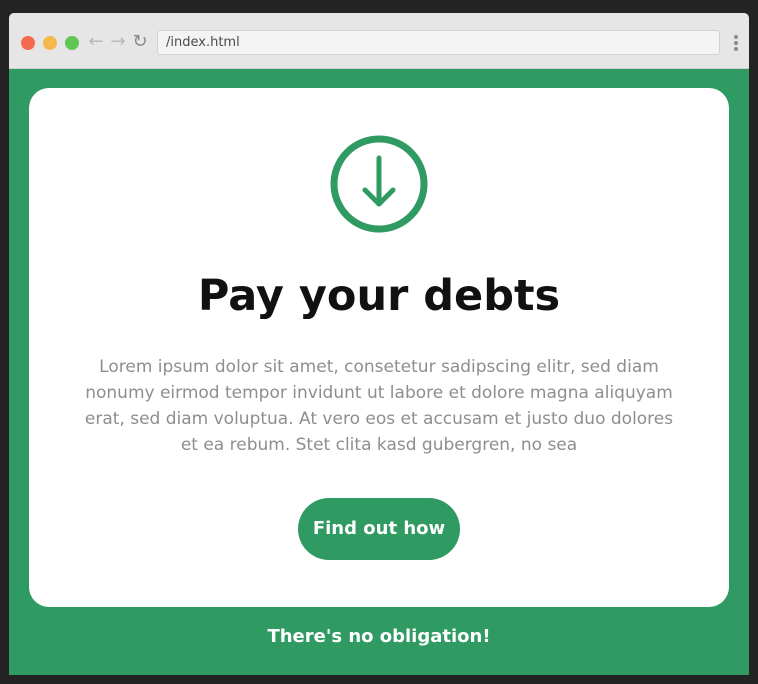  What do you see at coordinates (379, 184) in the screenshot?
I see `download-arrow-icon` at bounding box center [379, 184].